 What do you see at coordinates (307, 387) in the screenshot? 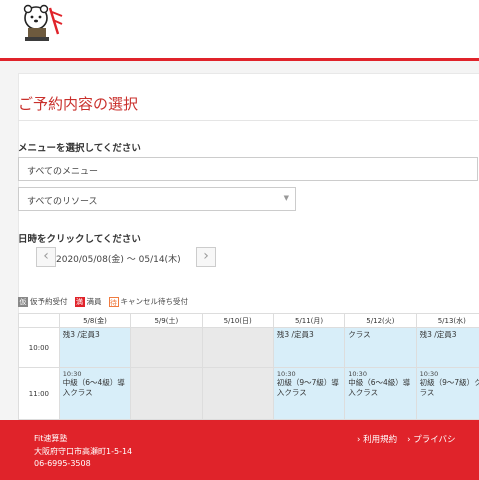
I see `slot-text: 初級（9〜7級）導入クラス` at bounding box center [307, 387].